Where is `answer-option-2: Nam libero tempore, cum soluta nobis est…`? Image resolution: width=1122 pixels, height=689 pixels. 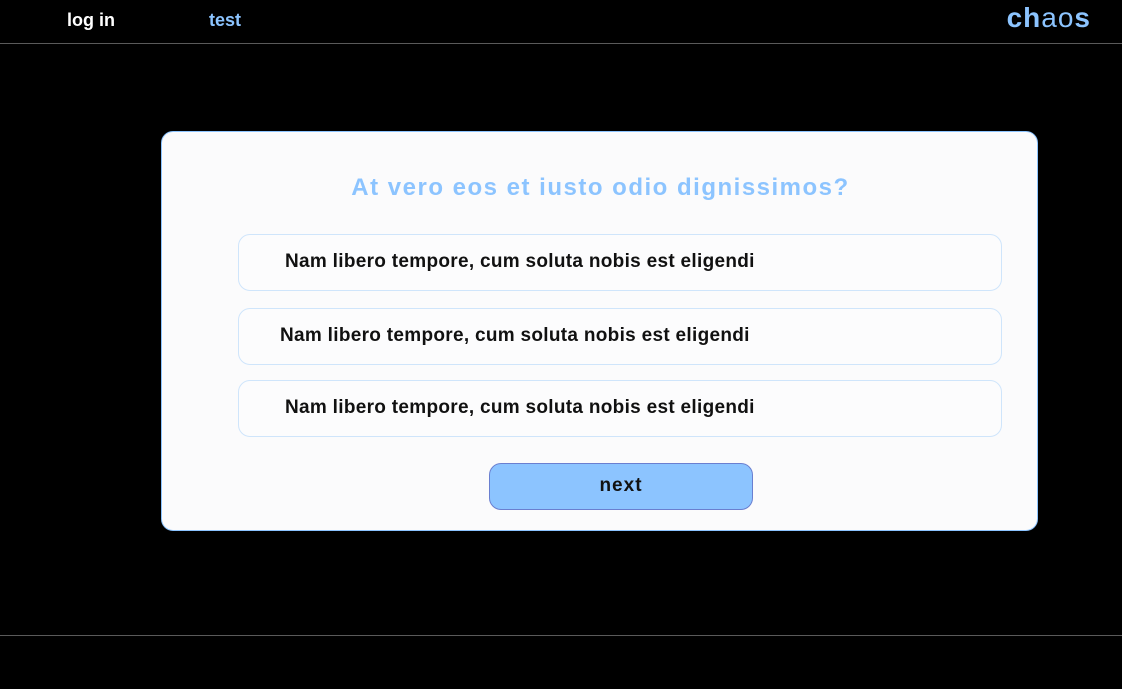 answer-option-2: Nam libero tempore, cum soluta nobis est… is located at coordinates (620, 336).